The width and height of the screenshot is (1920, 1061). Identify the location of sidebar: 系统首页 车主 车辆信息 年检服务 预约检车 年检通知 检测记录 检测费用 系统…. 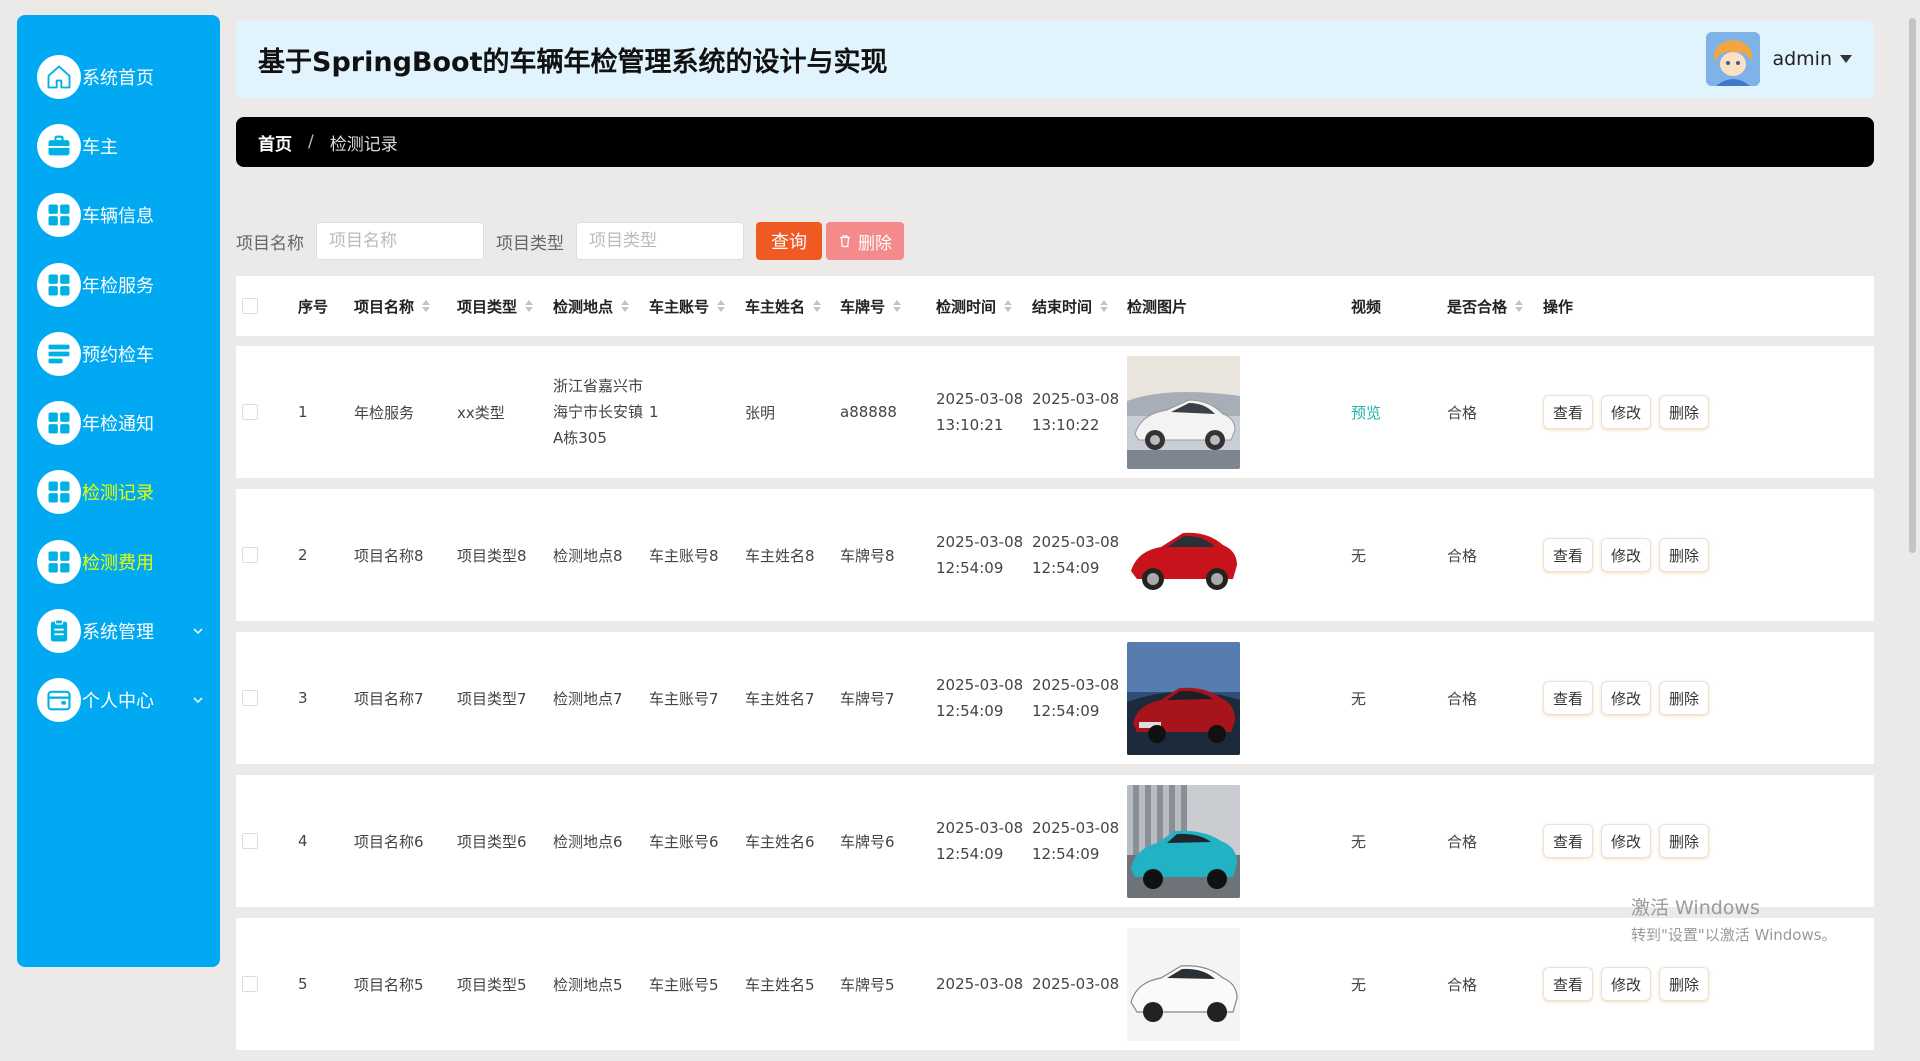
(118, 491).